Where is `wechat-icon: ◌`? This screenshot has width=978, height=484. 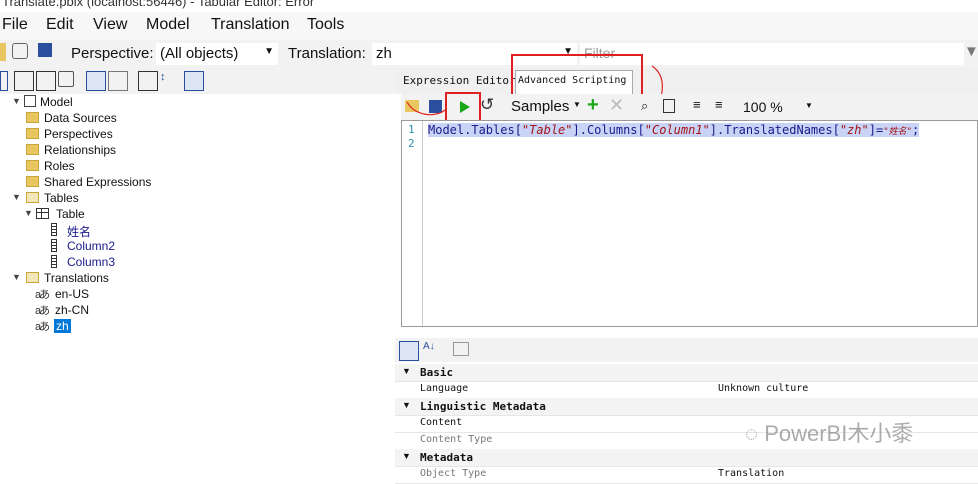 wechat-icon: ◌ is located at coordinates (752, 433).